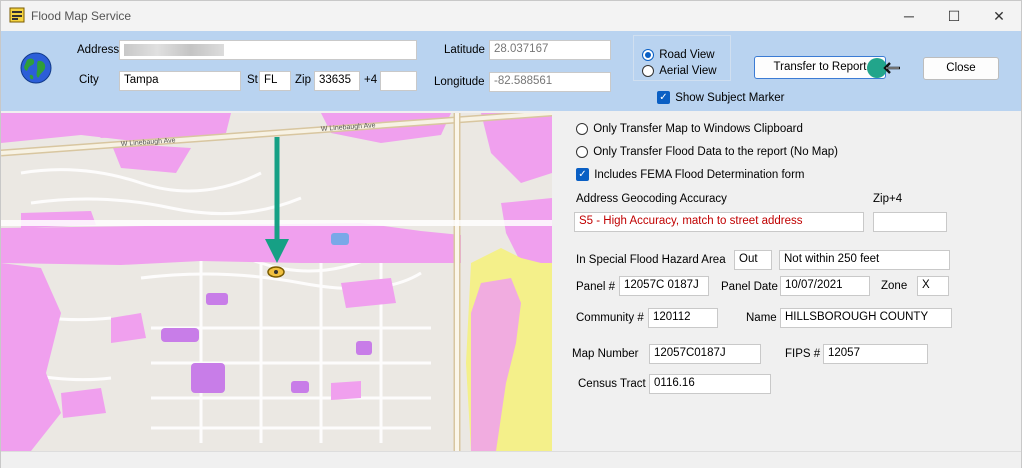 This screenshot has width=1022, height=468. What do you see at coordinates (81, 16) in the screenshot?
I see `window-title: Flood Map Service` at bounding box center [81, 16].